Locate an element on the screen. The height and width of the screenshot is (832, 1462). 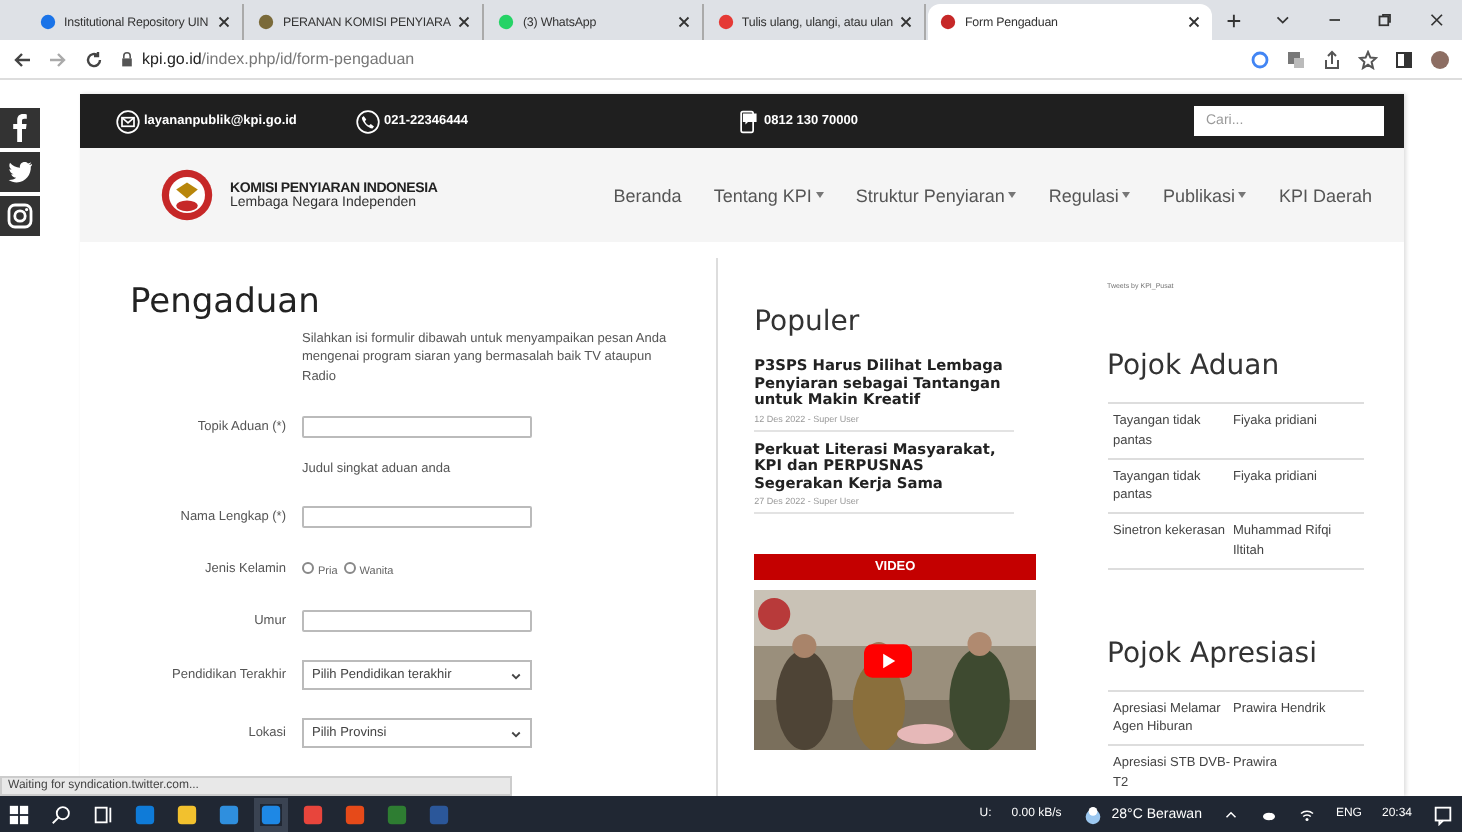
bird-icon is located at coordinates (20, 172).